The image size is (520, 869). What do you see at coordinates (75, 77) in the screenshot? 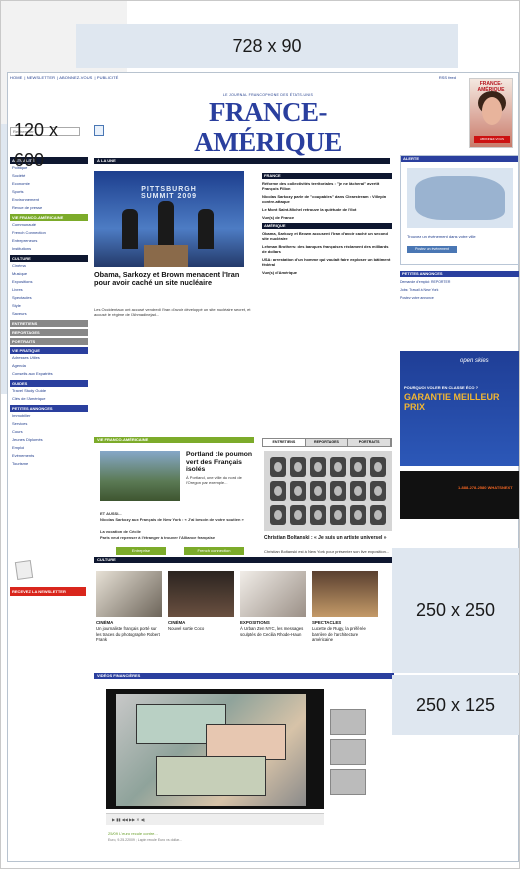
I see `nav-subscribe: ABONNEZ-VOUS` at bounding box center [75, 77].